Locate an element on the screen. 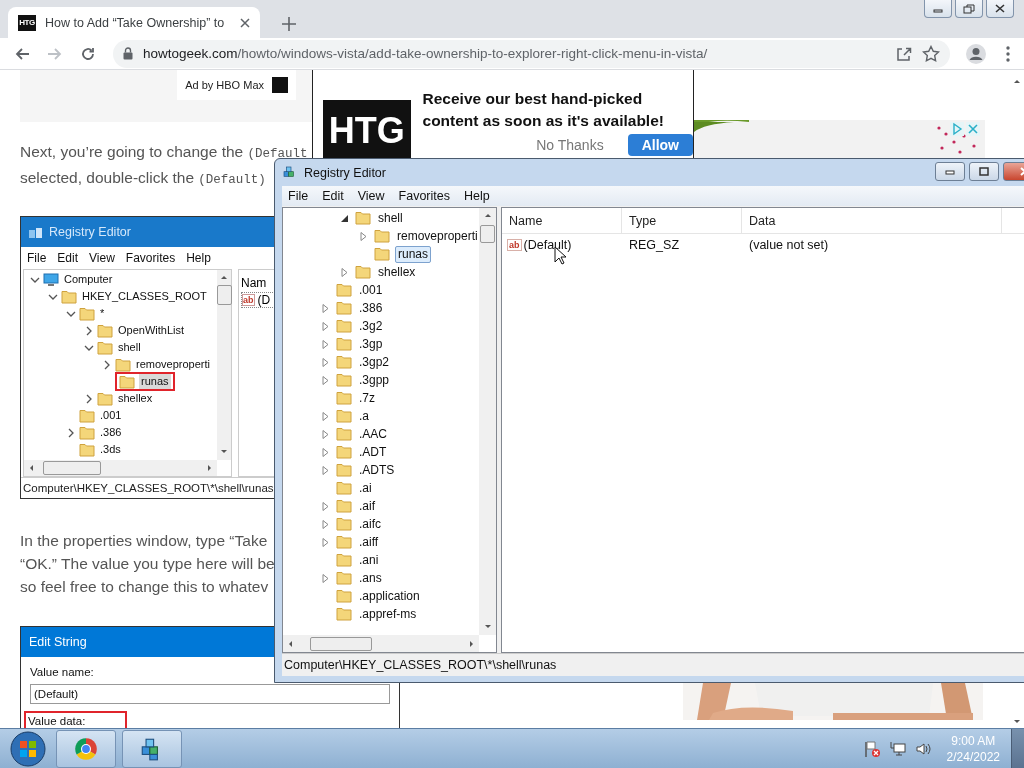  allow-button: Allow is located at coordinates (660, 145).